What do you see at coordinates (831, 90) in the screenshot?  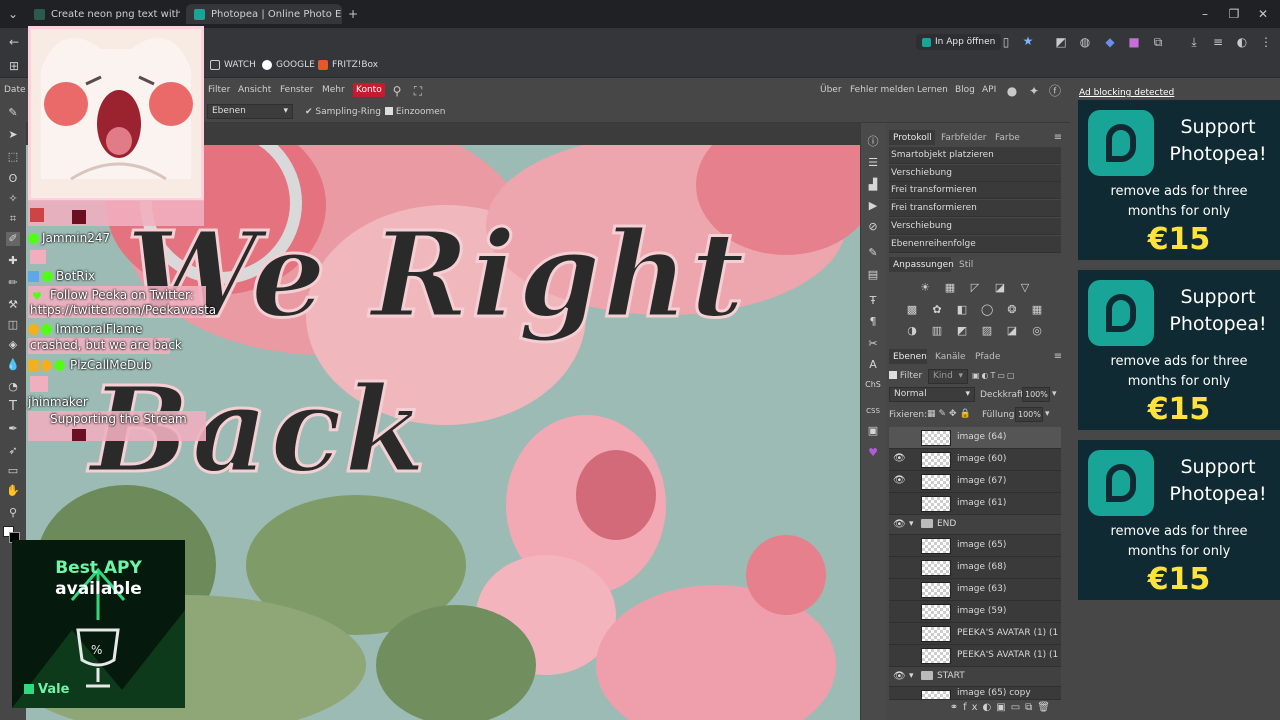 I see `menu-about: Über` at bounding box center [831, 90].